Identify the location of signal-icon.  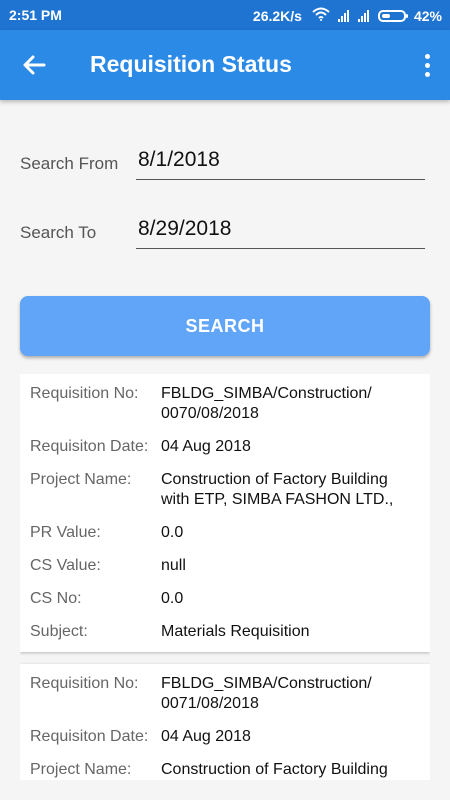
(343, 15).